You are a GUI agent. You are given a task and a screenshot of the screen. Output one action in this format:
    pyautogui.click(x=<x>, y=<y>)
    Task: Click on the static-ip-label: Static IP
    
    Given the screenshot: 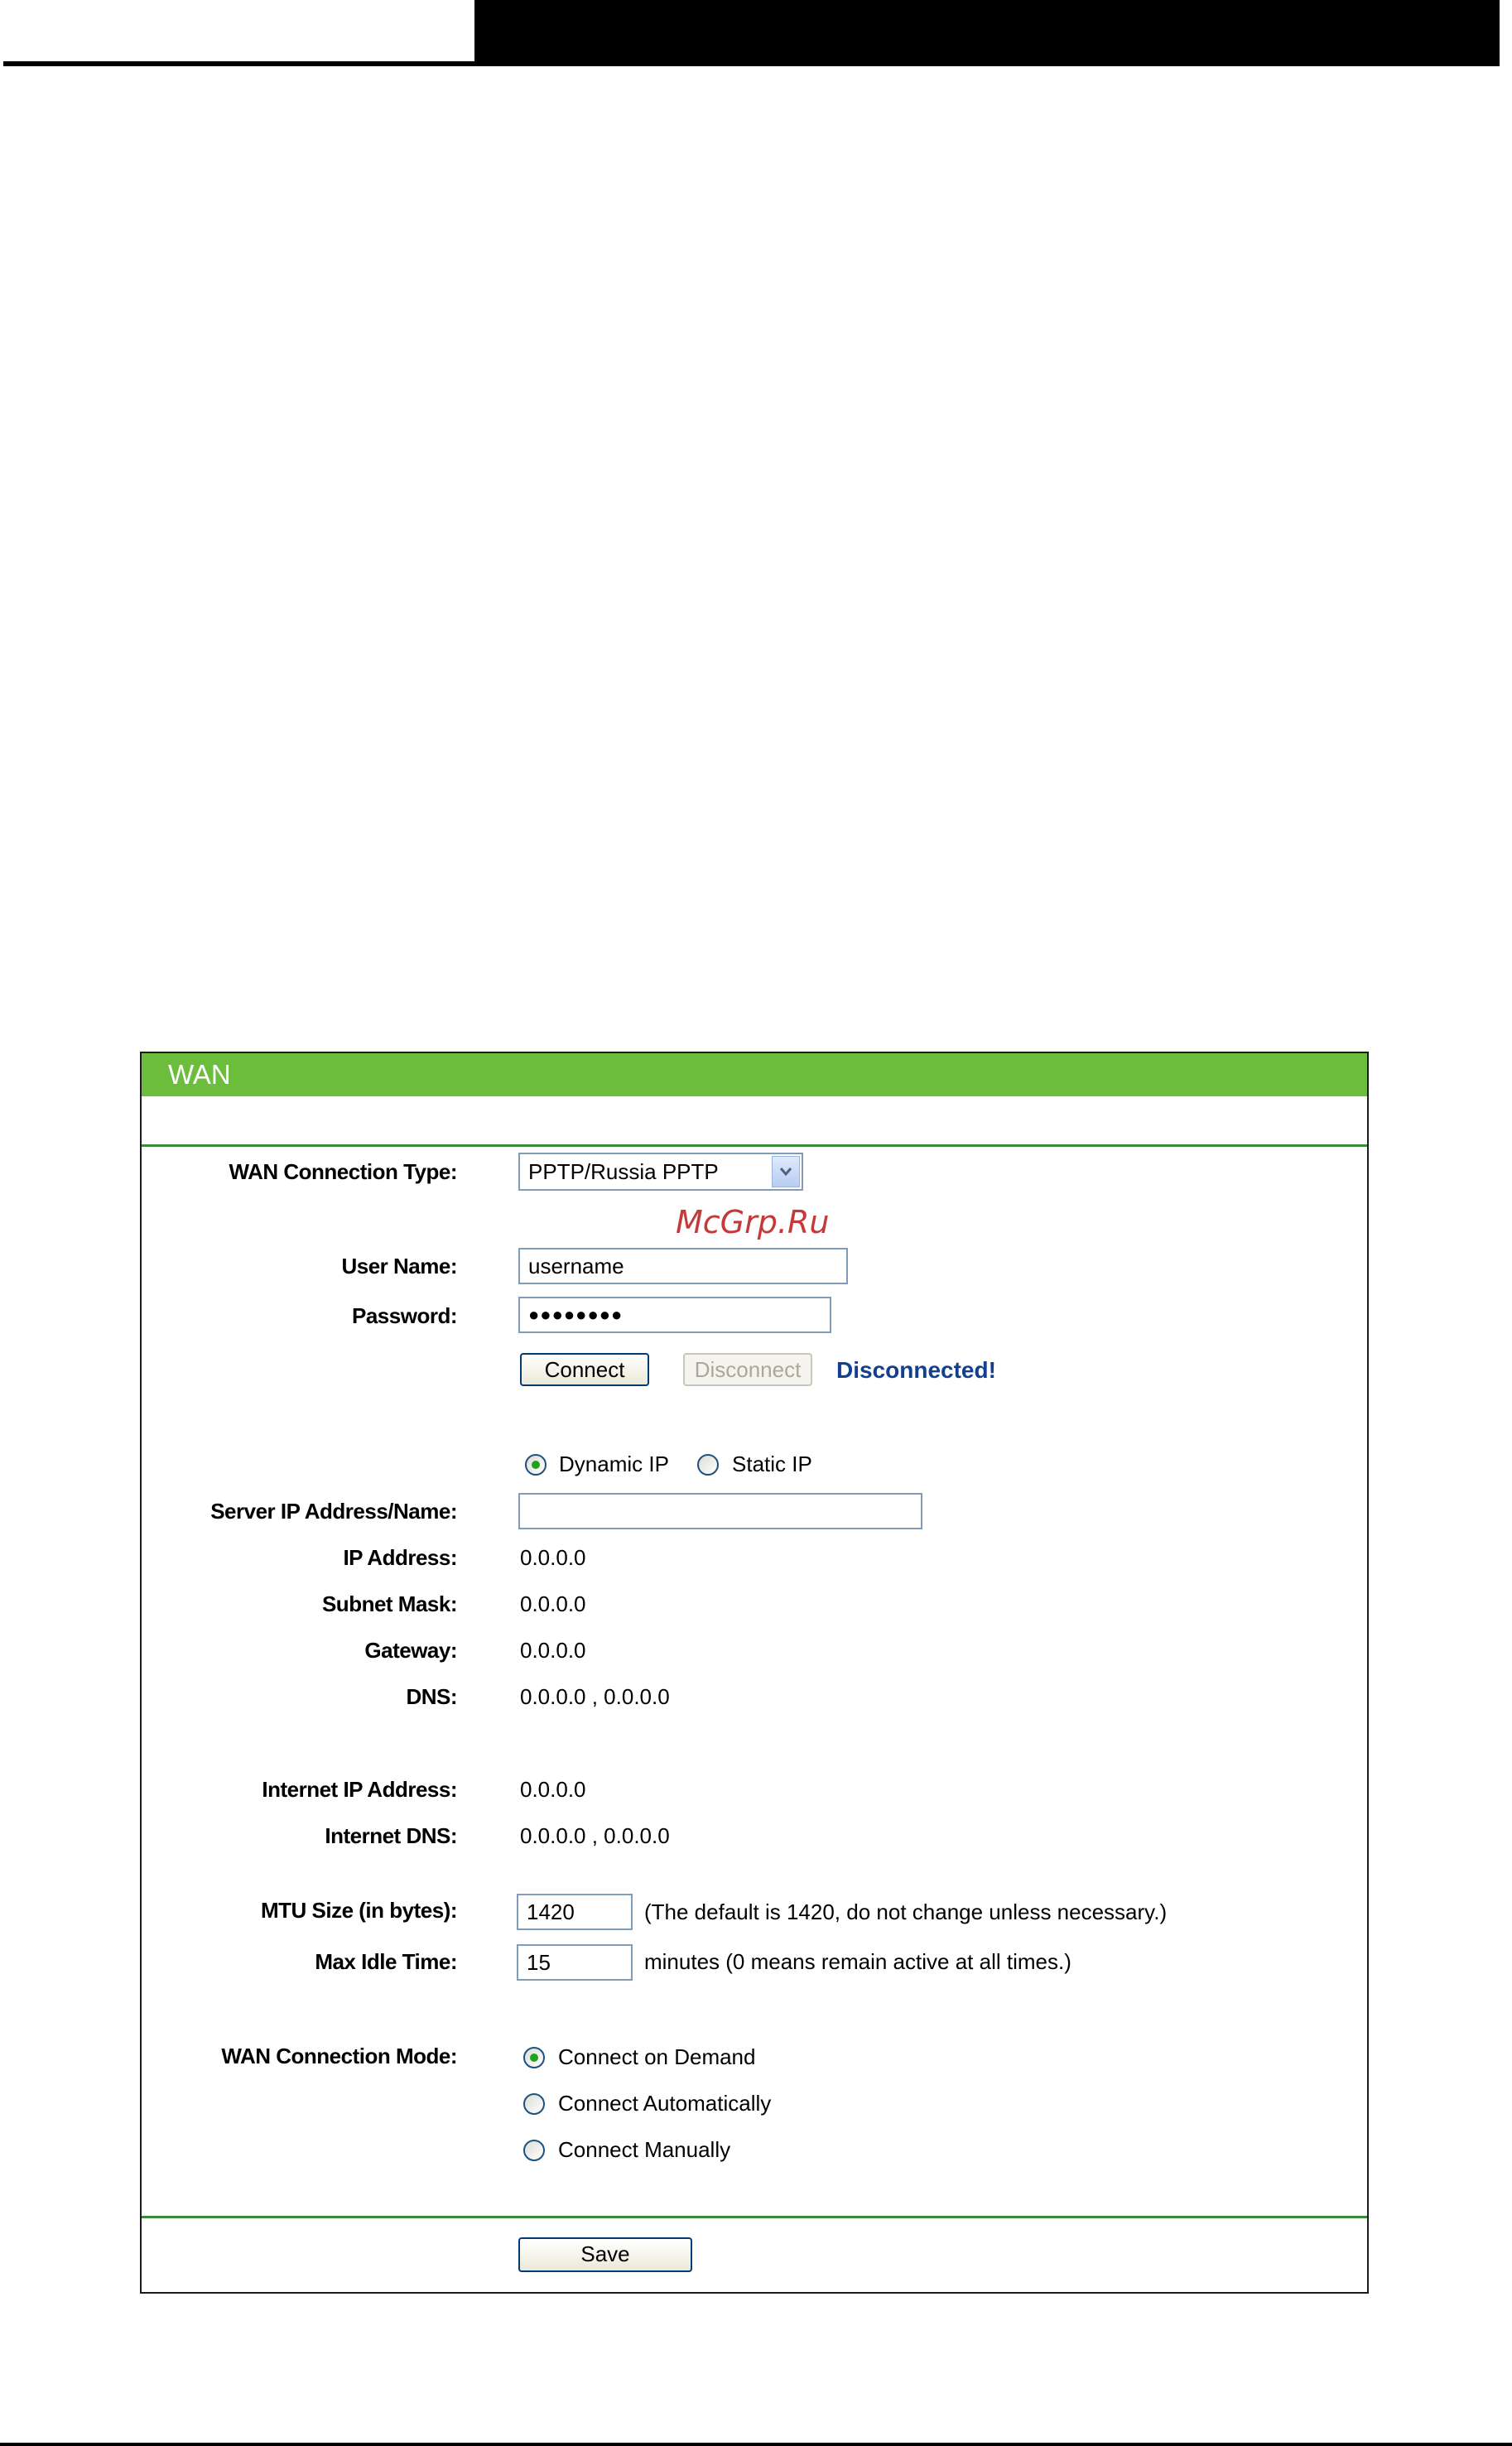 What is the action you would take?
    pyautogui.click(x=772, y=1464)
    